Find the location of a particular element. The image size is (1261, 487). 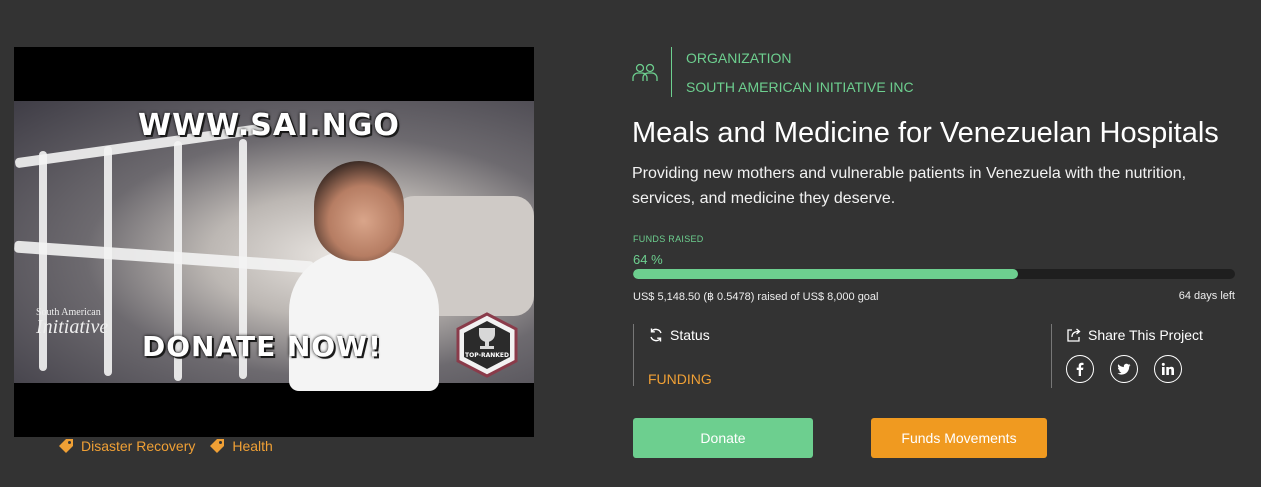

top-ranked-badge: TOP-RANKED is located at coordinates (487, 345).